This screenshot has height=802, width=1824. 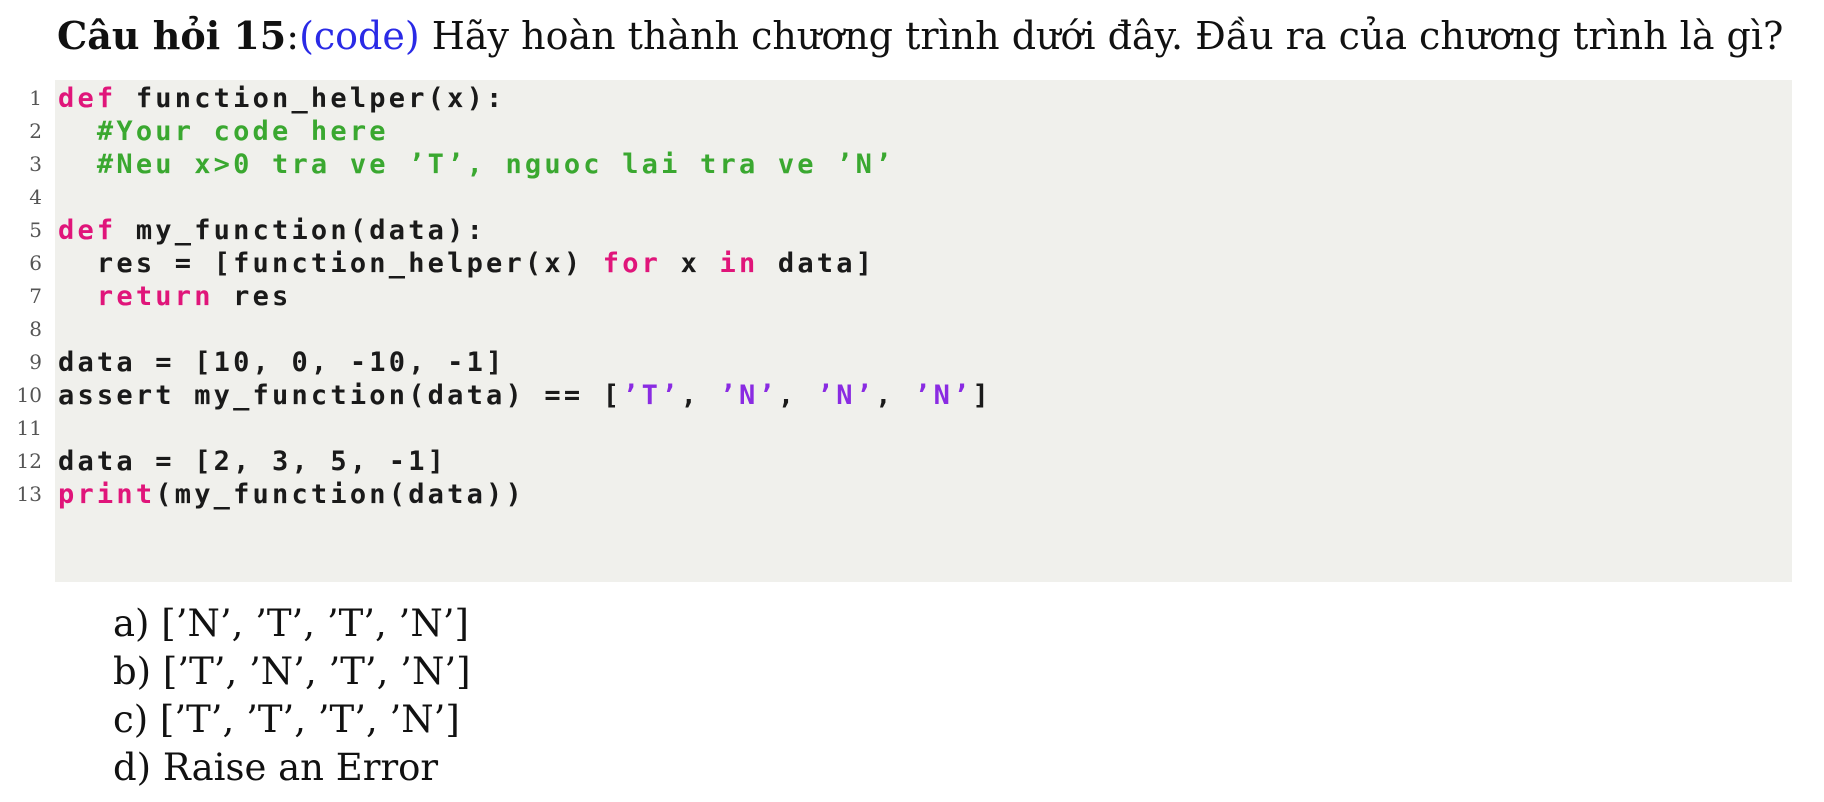 What do you see at coordinates (107, 494) in the screenshot?
I see `code-keyword: print` at bounding box center [107, 494].